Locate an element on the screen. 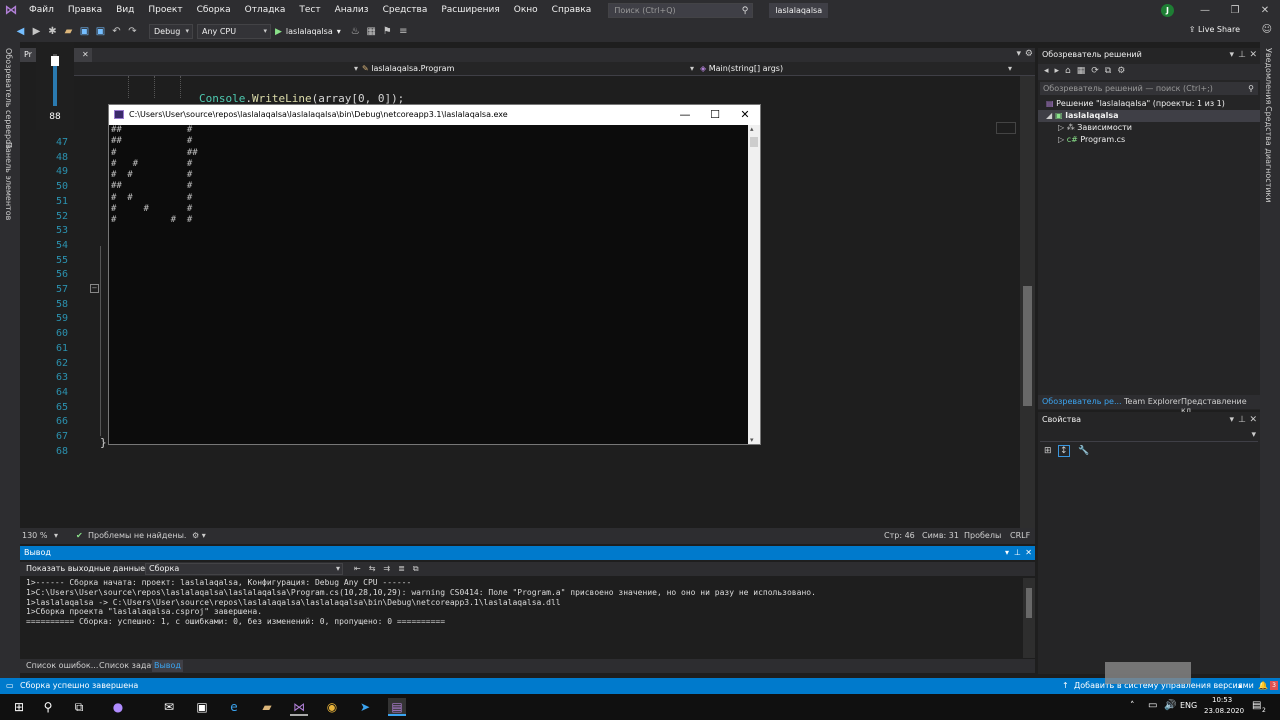 This screenshot has width=1280, height=720. menu-window: Окно is located at coordinates (526, 10).